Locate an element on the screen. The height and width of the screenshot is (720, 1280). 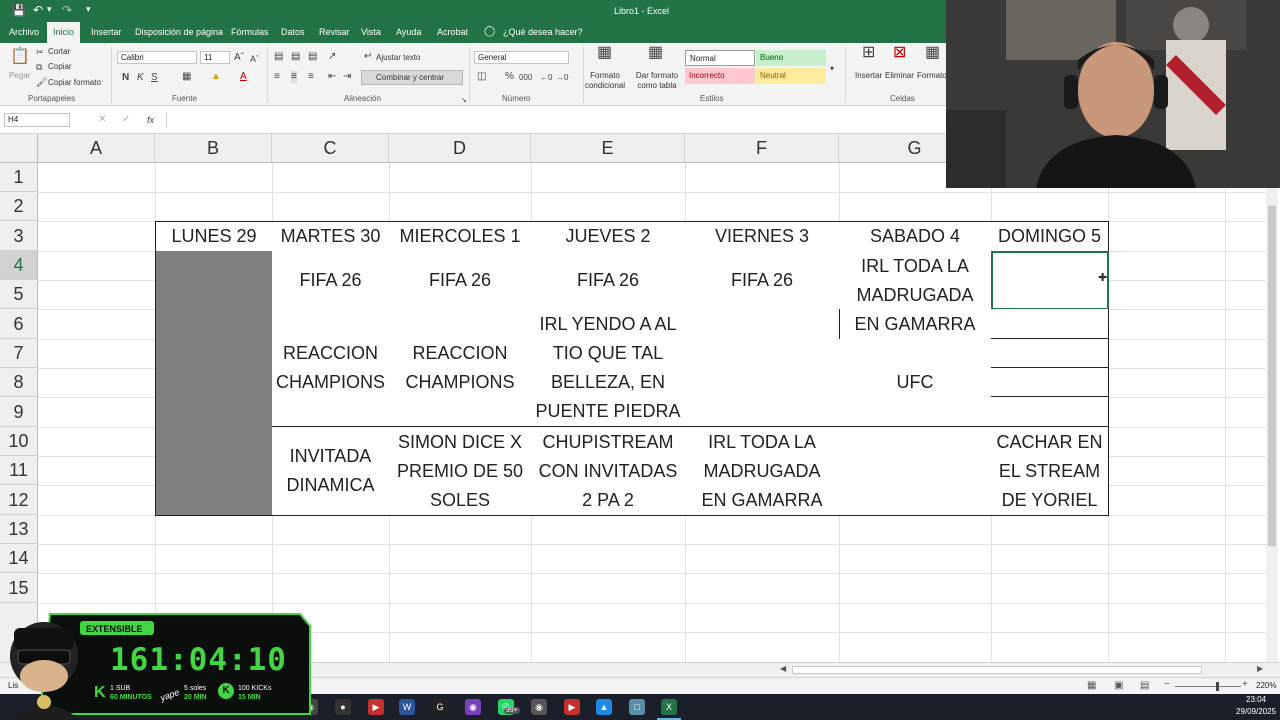
row-header-2: 2 is located at coordinates (19, 206).